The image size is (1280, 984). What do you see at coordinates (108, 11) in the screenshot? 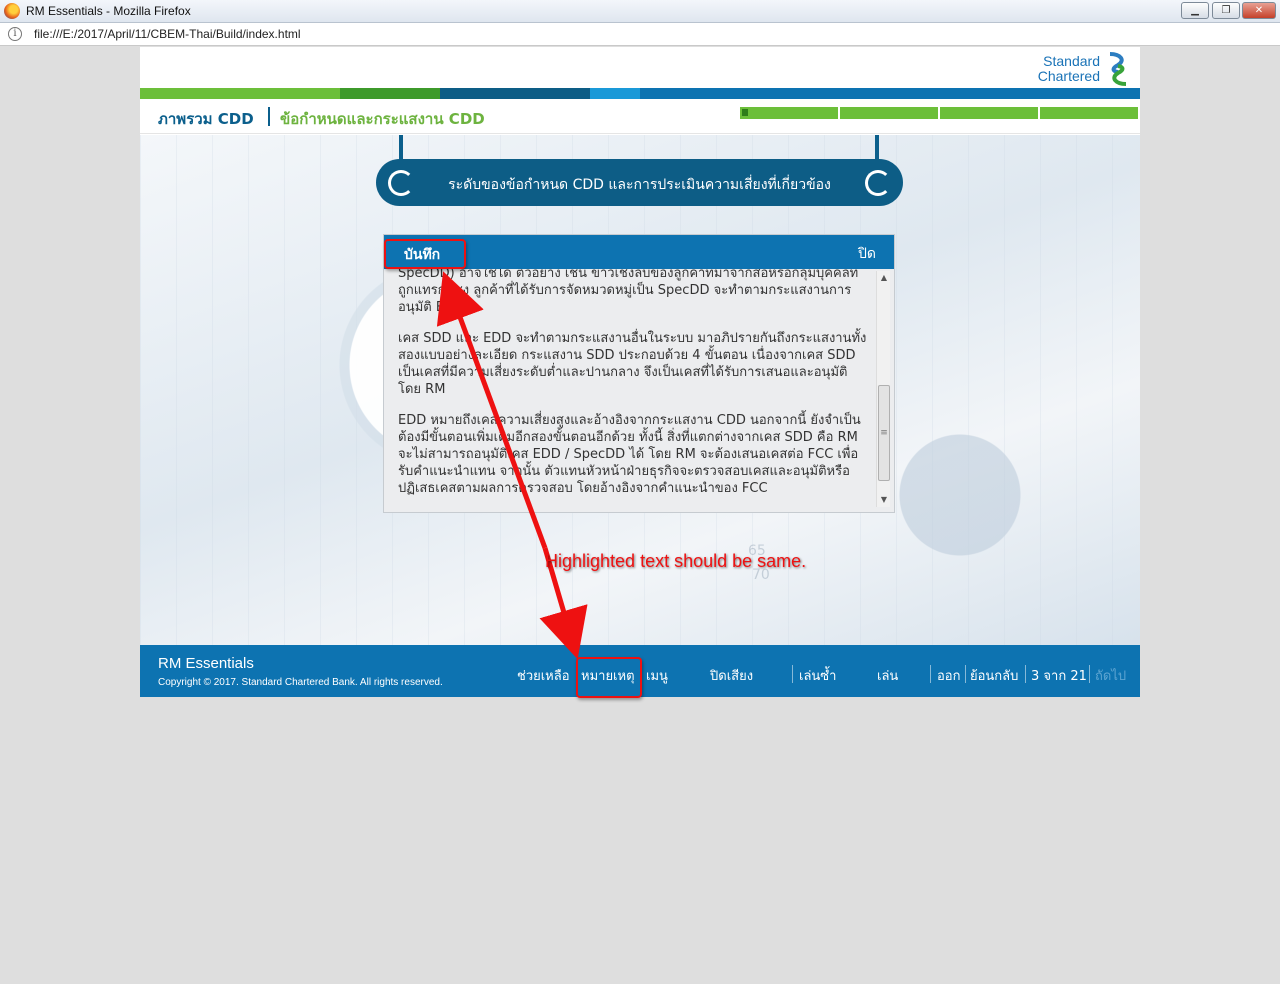
I see `window-title: RM Essentials - Mozilla Firefox` at bounding box center [108, 11].